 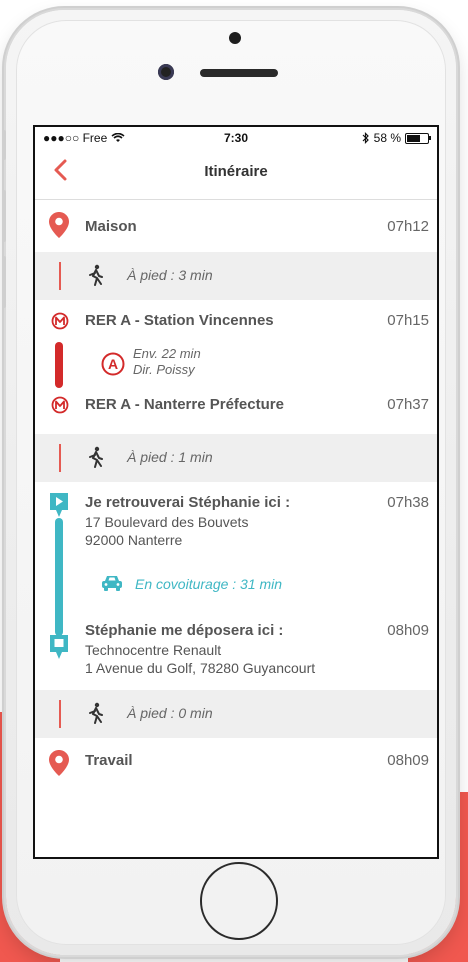 What do you see at coordinates (153, 650) in the screenshot?
I see `dropoff-address-line1: Technocentre Renault` at bounding box center [153, 650].